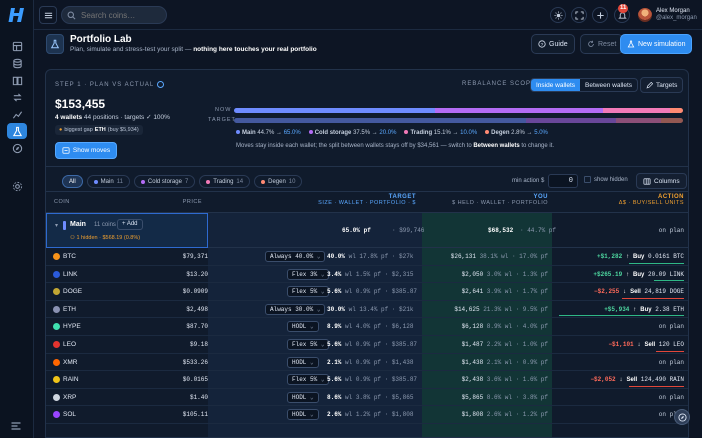 Image resolution: width=702 pixels, height=438 pixels. Describe the element at coordinates (70, 344) in the screenshot. I see `coin-name: LEO` at that location.